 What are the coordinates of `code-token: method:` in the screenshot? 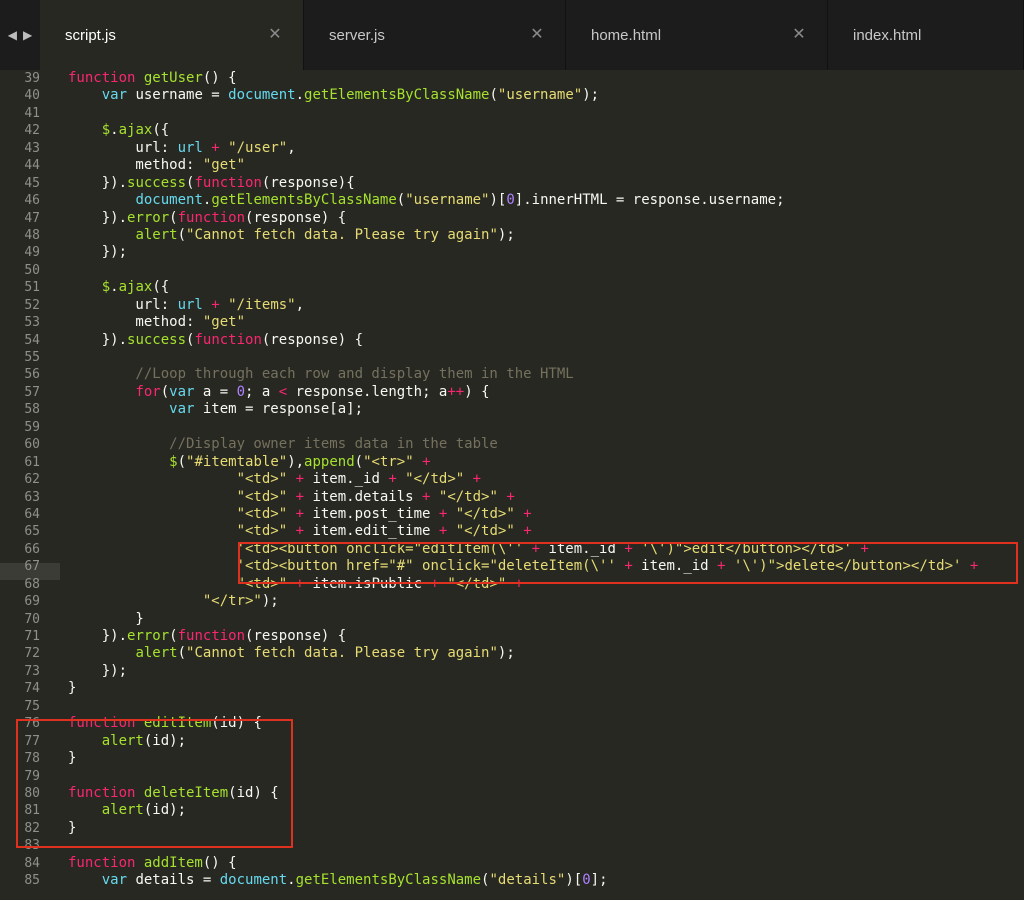 It's located at (135, 322).